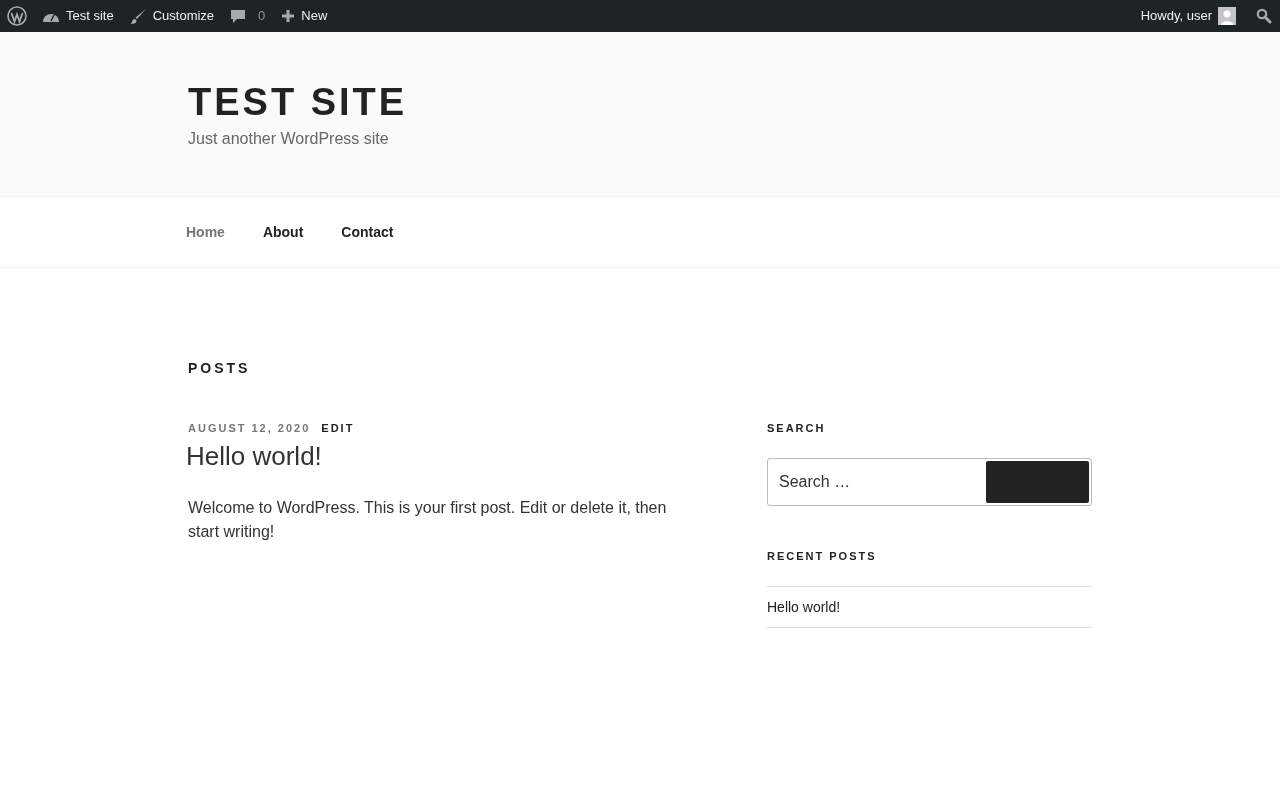 The image size is (1280, 800). What do you see at coordinates (822, 556) in the screenshot?
I see `widget-heading: RECENT POSTS` at bounding box center [822, 556].